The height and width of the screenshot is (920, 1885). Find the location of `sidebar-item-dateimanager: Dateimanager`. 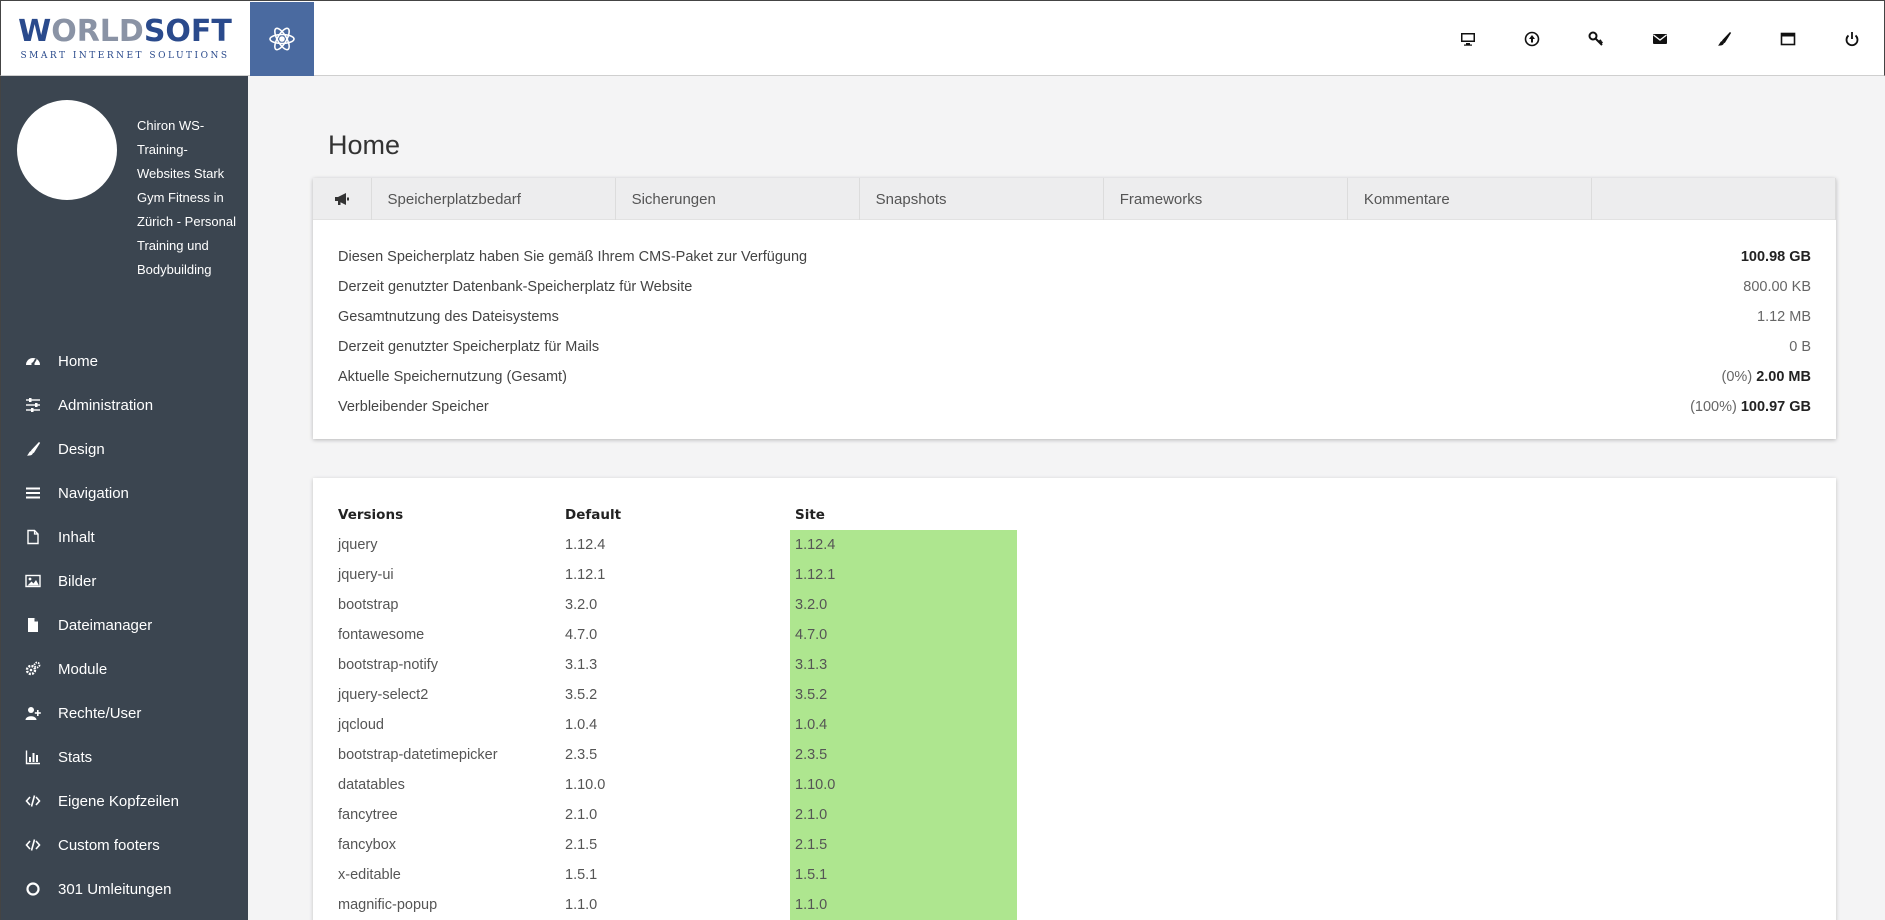

sidebar-item-dateimanager: Dateimanager is located at coordinates (125, 625).